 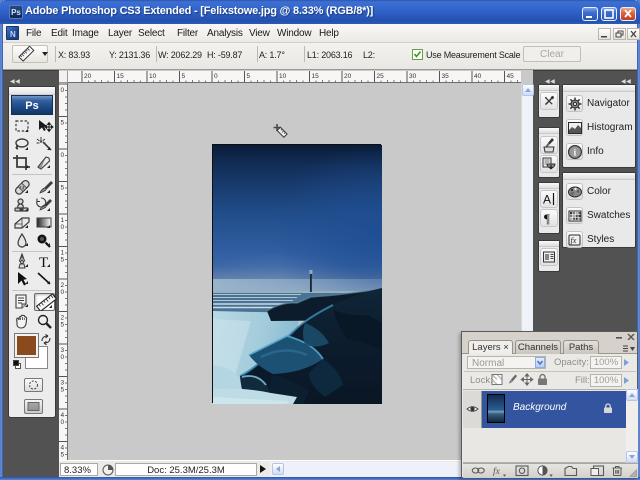 I want to click on svg-text: A, so click(x=547, y=200).